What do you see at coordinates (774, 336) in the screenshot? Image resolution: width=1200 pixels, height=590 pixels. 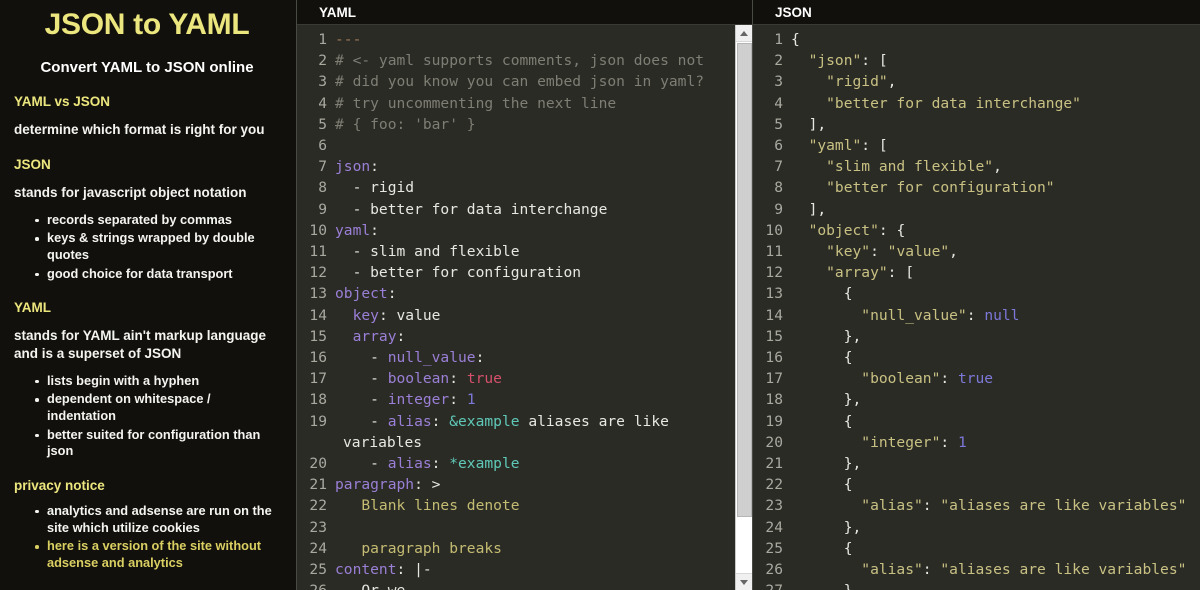 I see `line-number: 15` at bounding box center [774, 336].